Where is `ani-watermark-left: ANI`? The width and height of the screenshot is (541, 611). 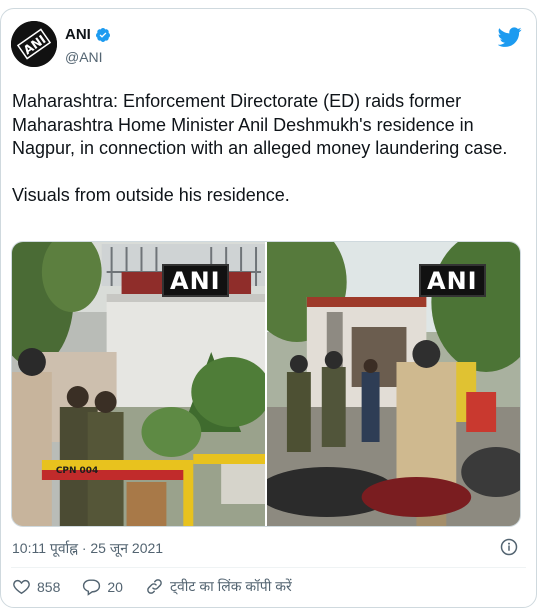 ani-watermark-left: ANI is located at coordinates (195, 280).